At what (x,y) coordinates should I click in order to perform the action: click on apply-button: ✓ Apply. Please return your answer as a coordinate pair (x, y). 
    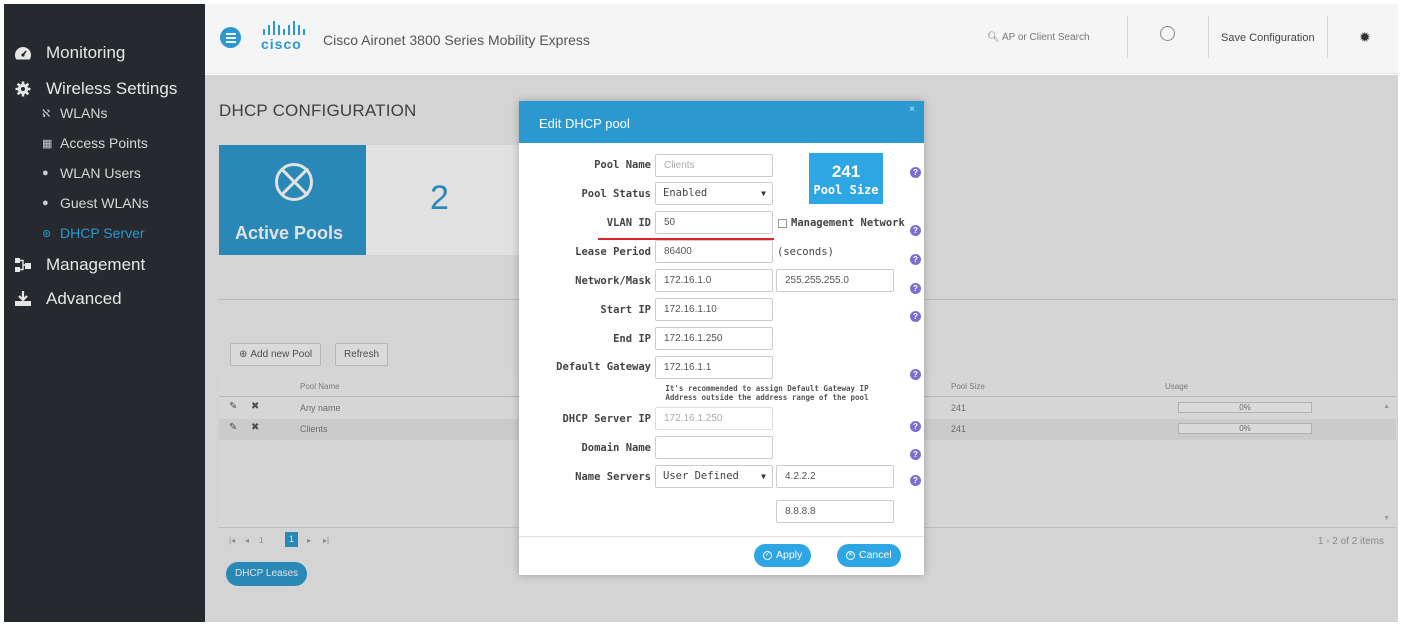
    Looking at the image, I should click on (783, 555).